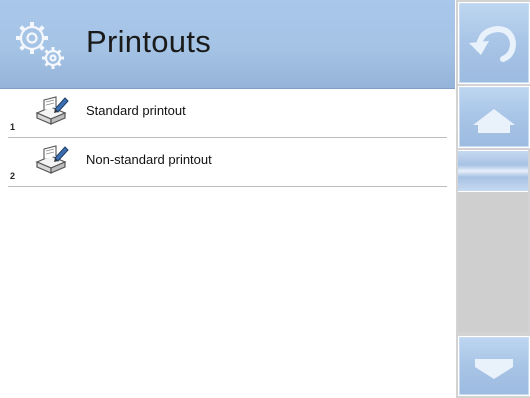  Describe the element at coordinates (493, 171) in the screenshot. I see `scroll-thumb` at that location.